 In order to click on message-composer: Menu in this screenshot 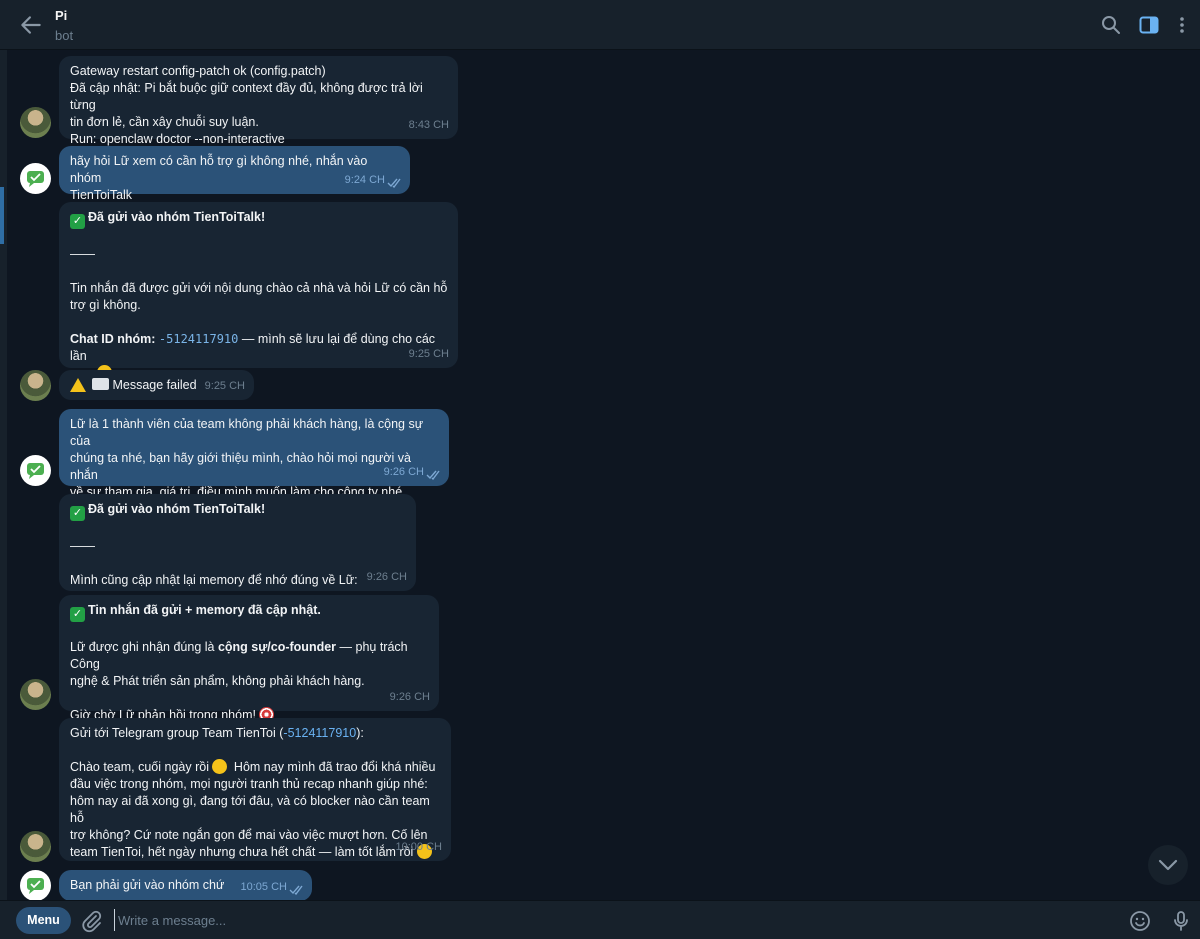, I will do `click(600, 919)`.